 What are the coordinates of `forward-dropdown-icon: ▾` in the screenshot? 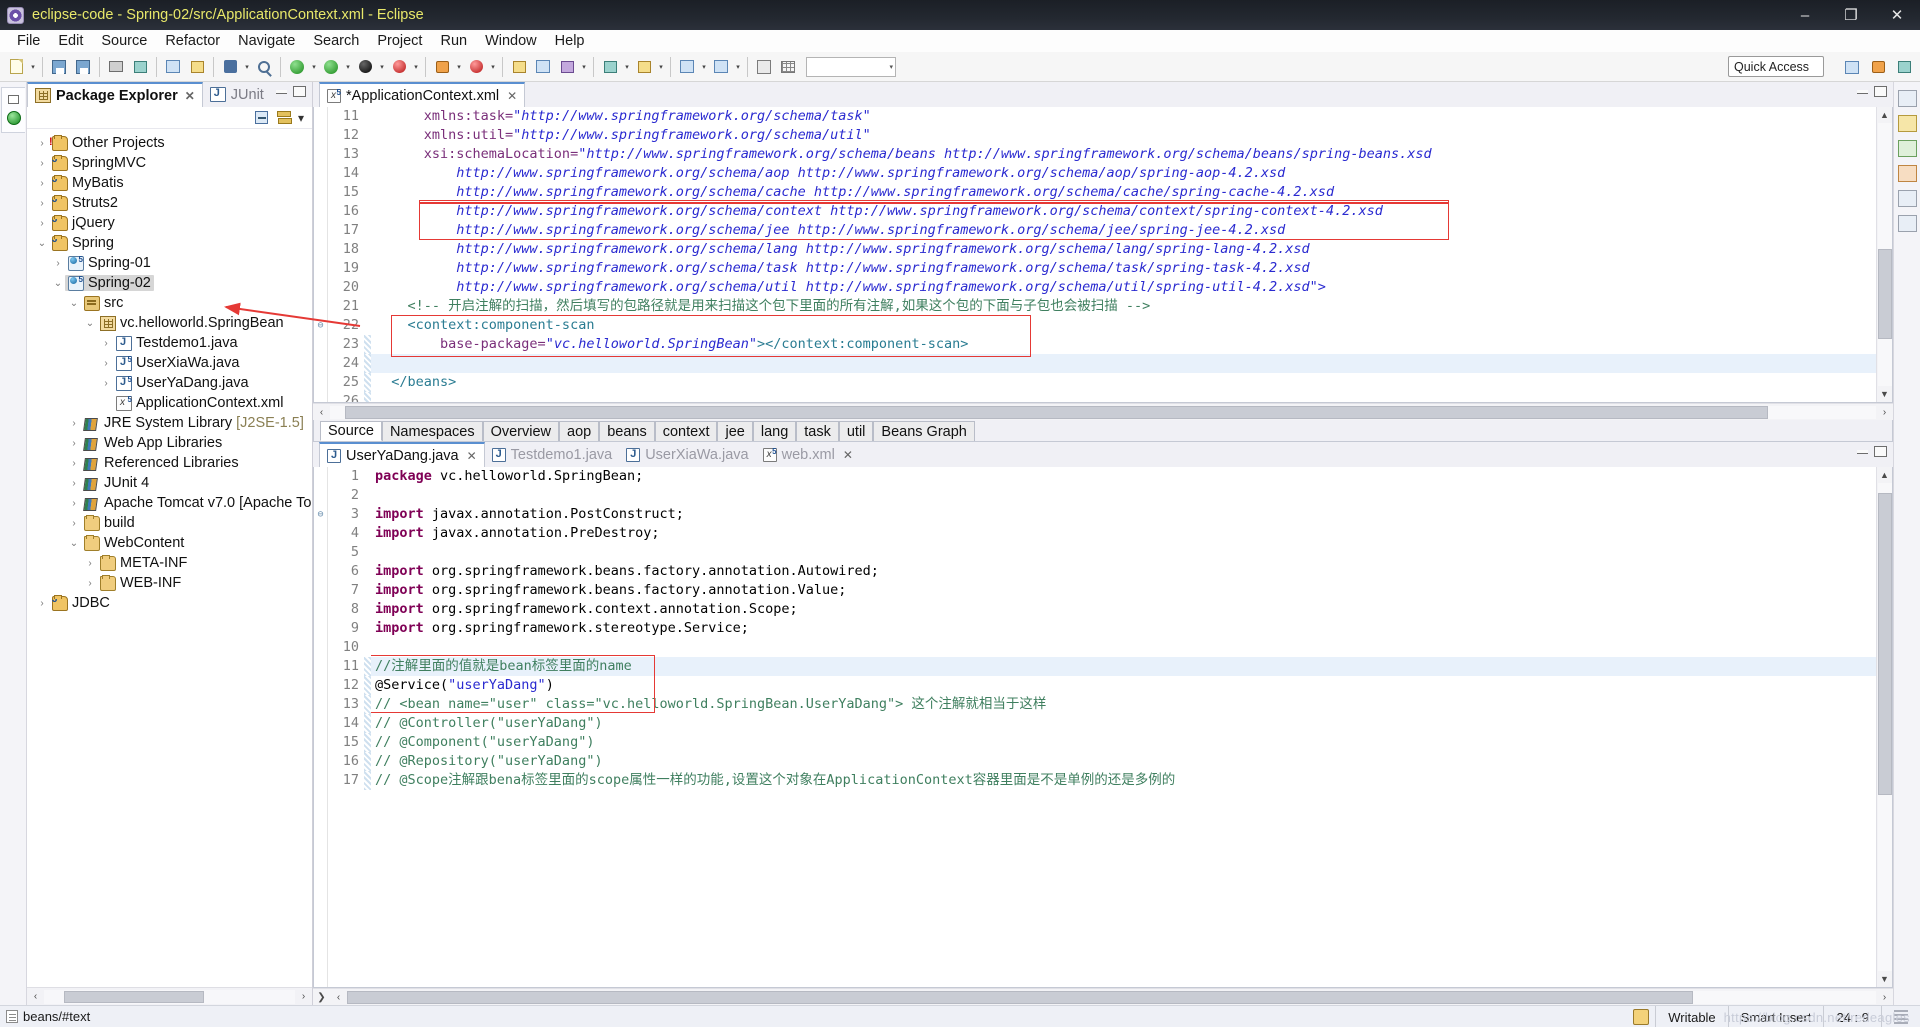 It's located at (738, 67).